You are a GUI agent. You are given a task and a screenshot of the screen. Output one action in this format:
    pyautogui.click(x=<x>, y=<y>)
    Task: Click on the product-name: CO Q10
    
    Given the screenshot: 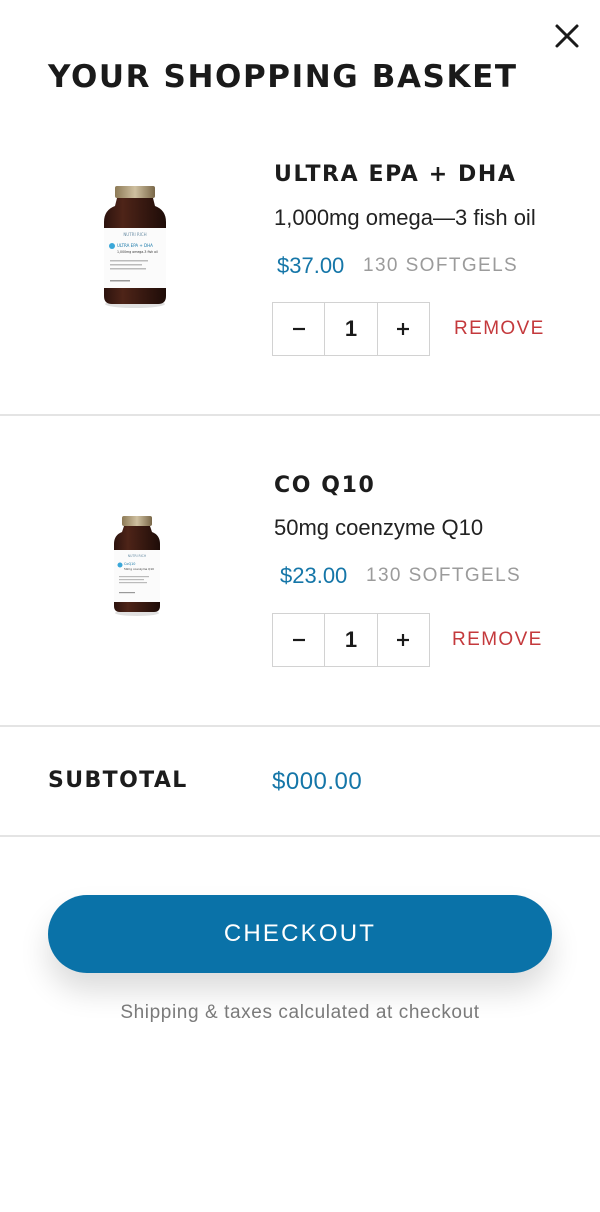 What is the action you would take?
    pyautogui.click(x=325, y=485)
    